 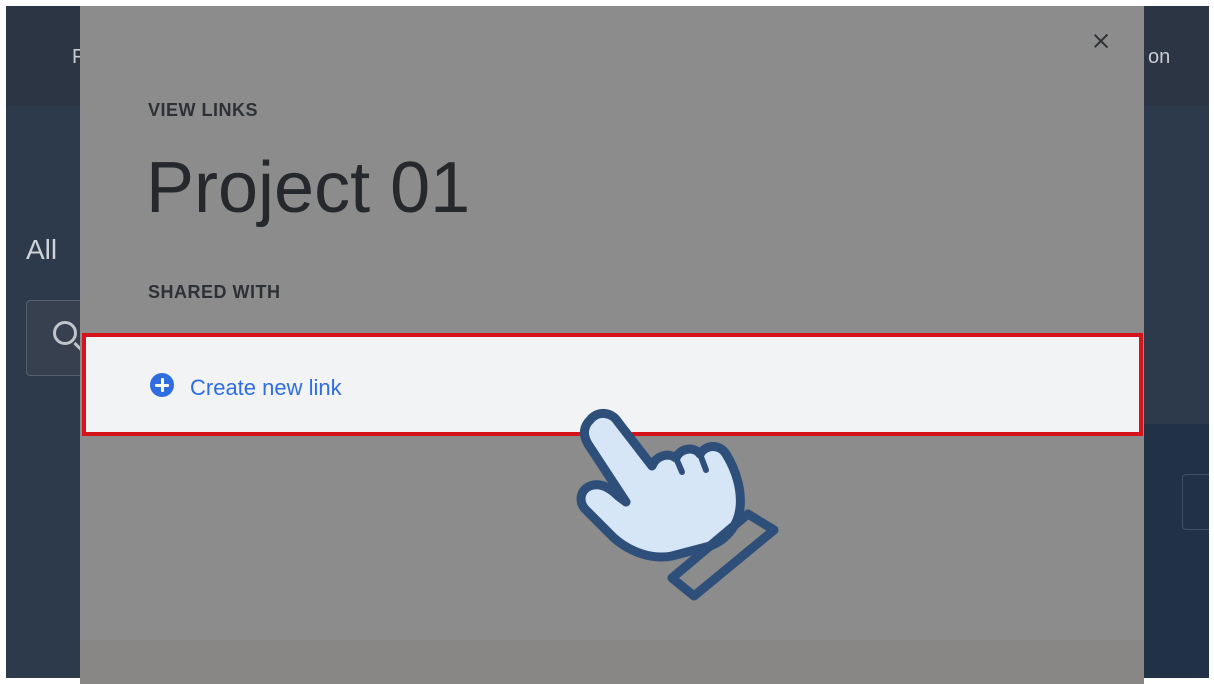 I want to click on shared-with-label: SHARED WITH, so click(x=214, y=292).